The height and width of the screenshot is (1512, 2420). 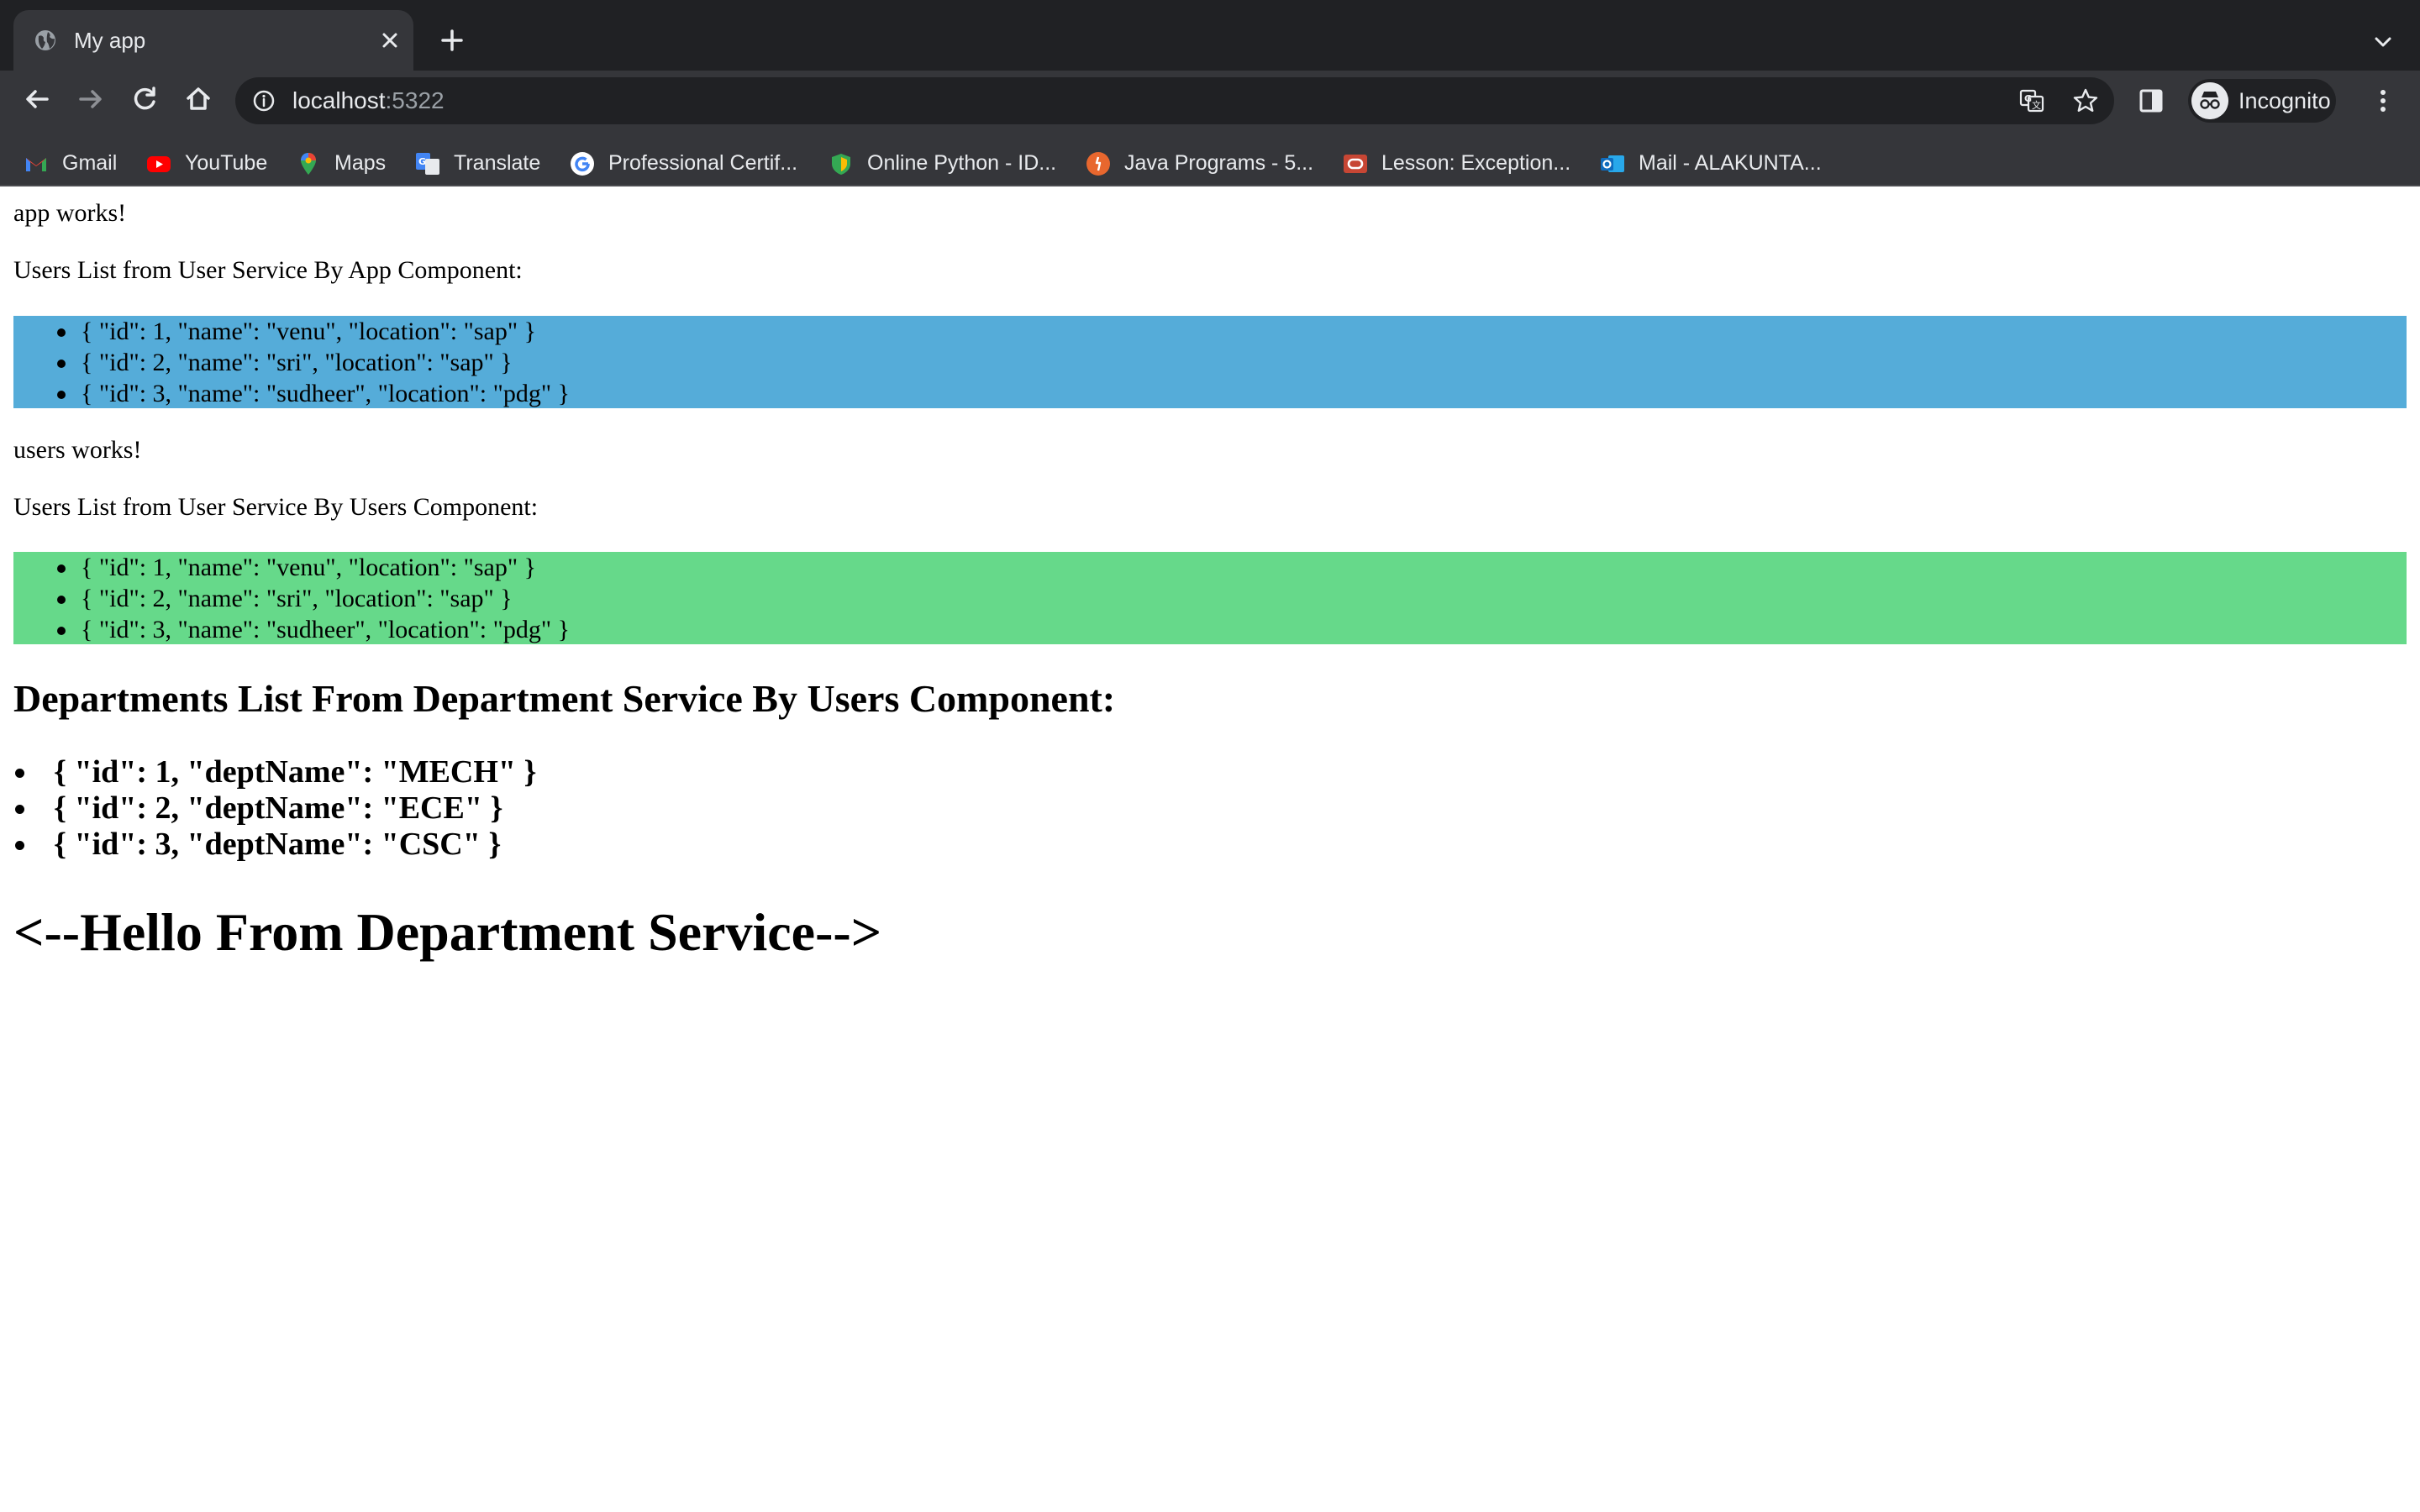 What do you see at coordinates (390, 40) in the screenshot?
I see `close-icon` at bounding box center [390, 40].